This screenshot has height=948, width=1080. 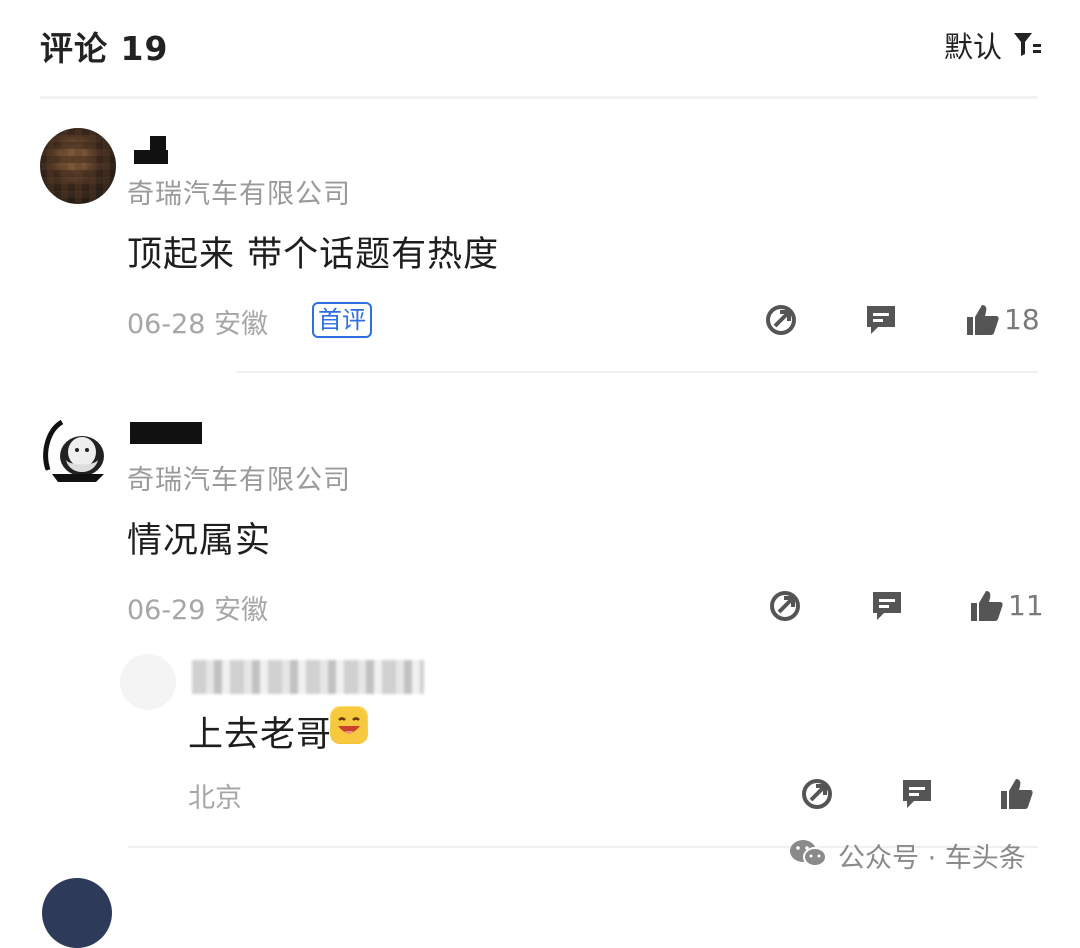 What do you see at coordinates (637, 372) in the screenshot?
I see `comment-divider` at bounding box center [637, 372].